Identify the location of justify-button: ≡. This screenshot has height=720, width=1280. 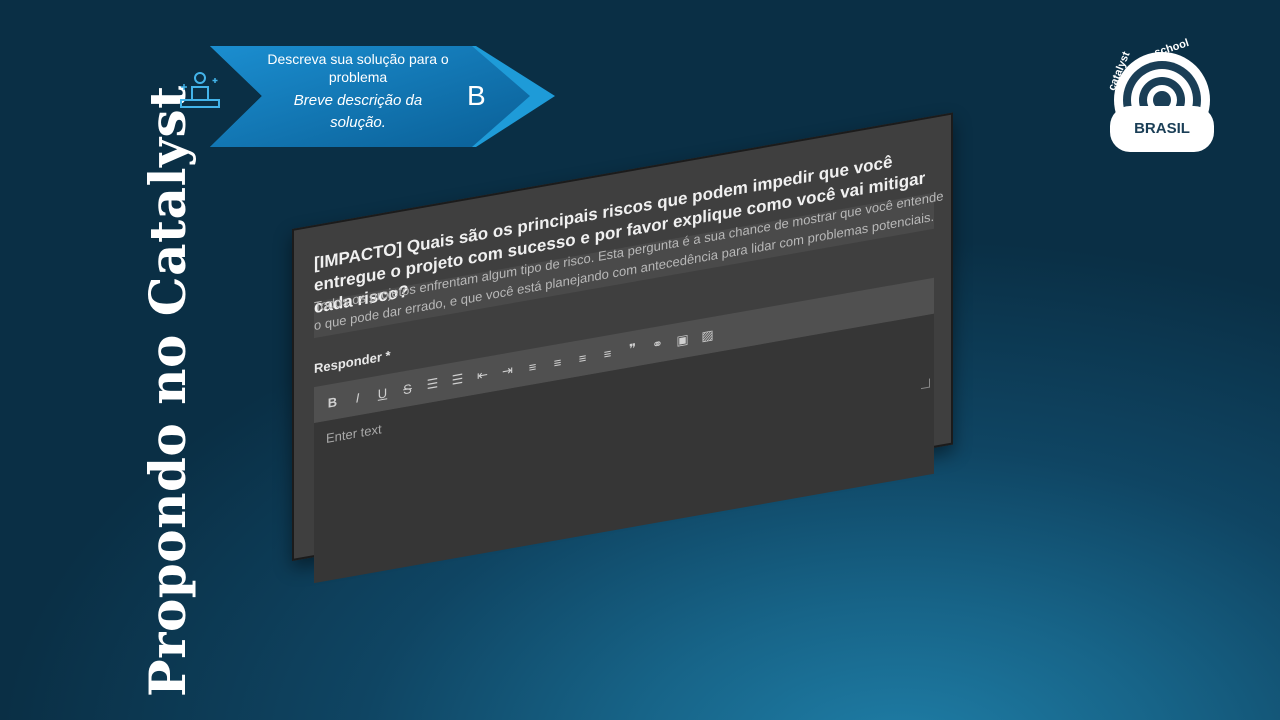
(607, 353).